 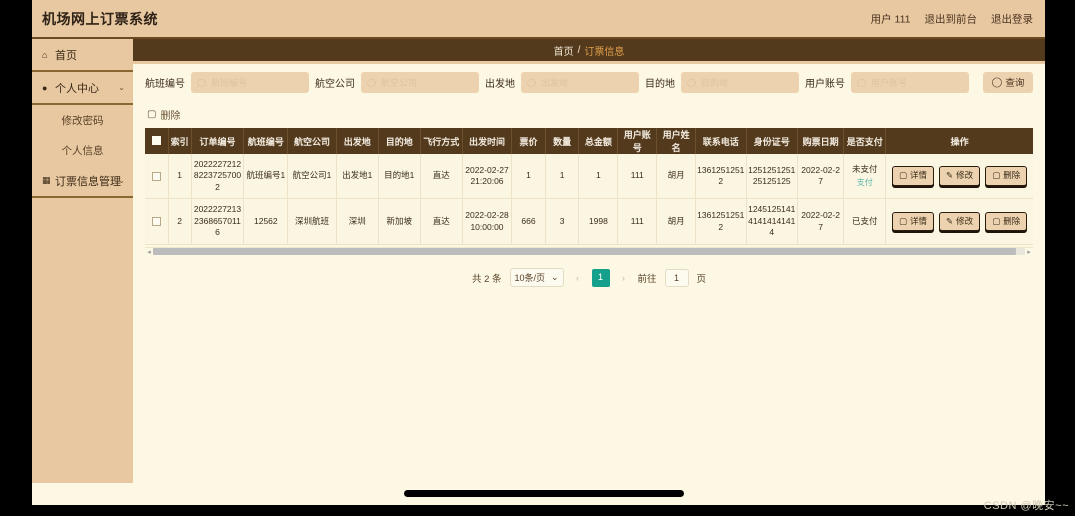 What do you see at coordinates (250, 82) in the screenshot?
I see `search-input-flight-no: ◯ 航班编号` at bounding box center [250, 82].